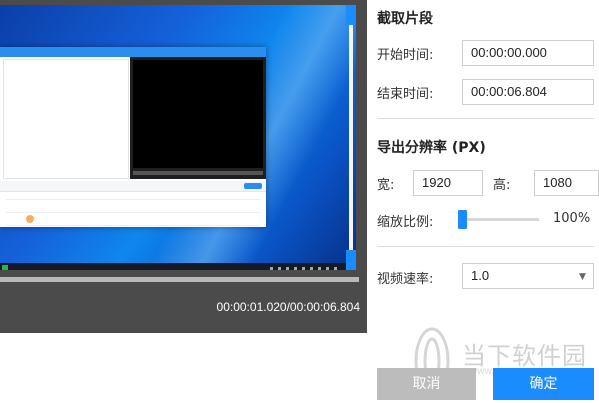 Image resolution: width=599 pixels, height=403 pixels. What do you see at coordinates (351, 15) in the screenshot?
I see `crop-handle-top-right` at bounding box center [351, 15].